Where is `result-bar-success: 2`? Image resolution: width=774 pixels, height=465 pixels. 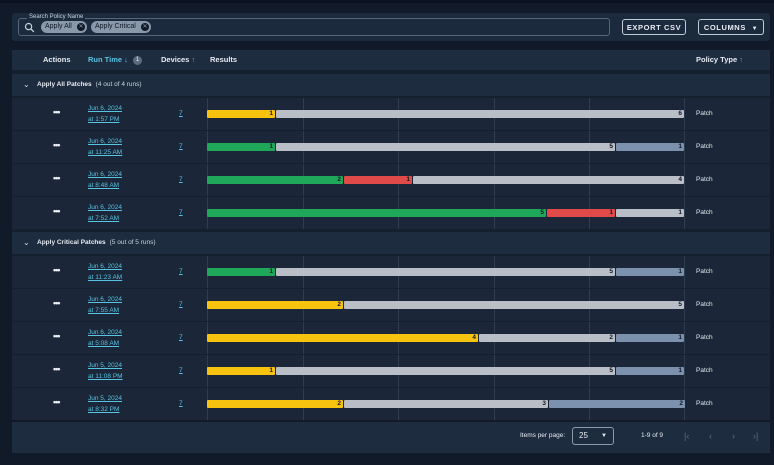 result-bar-success: 2 is located at coordinates (275, 180).